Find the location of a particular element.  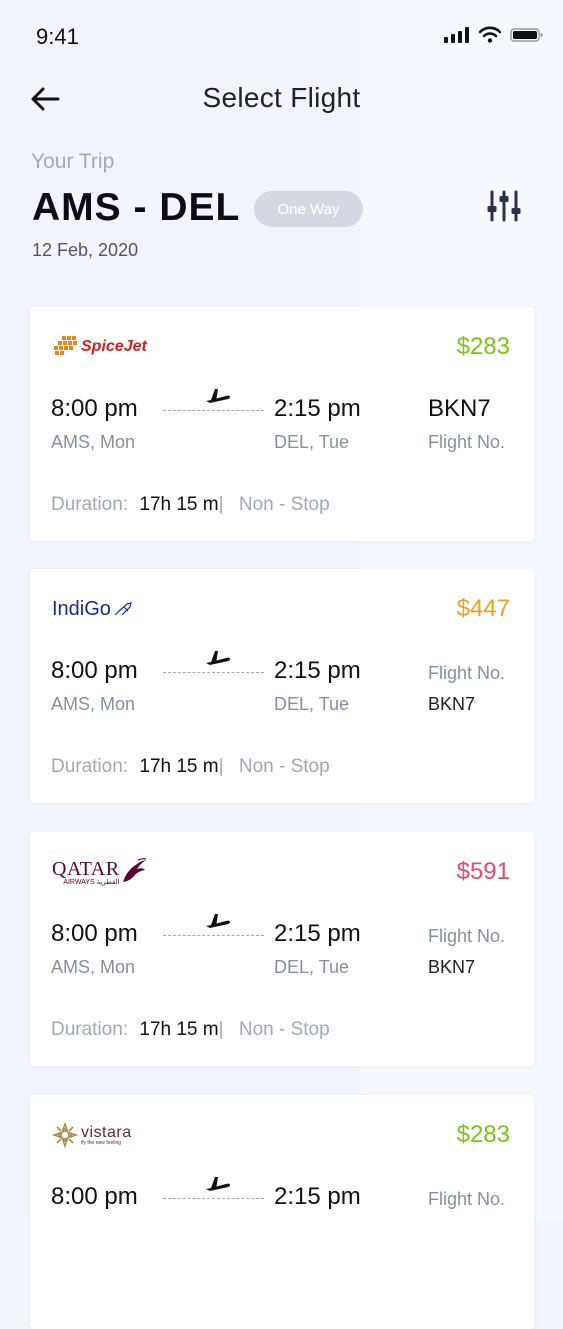

airline-name: IndiGo is located at coordinates (81, 608).